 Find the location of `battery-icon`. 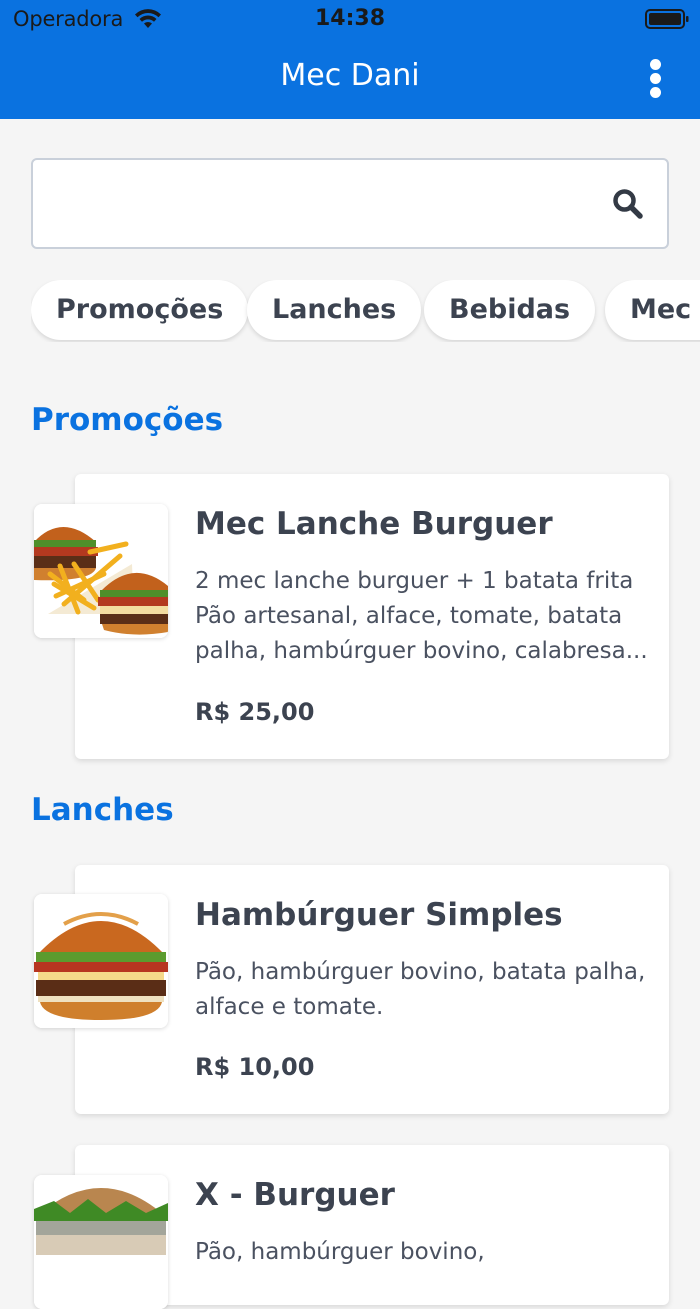

battery-icon is located at coordinates (667, 19).